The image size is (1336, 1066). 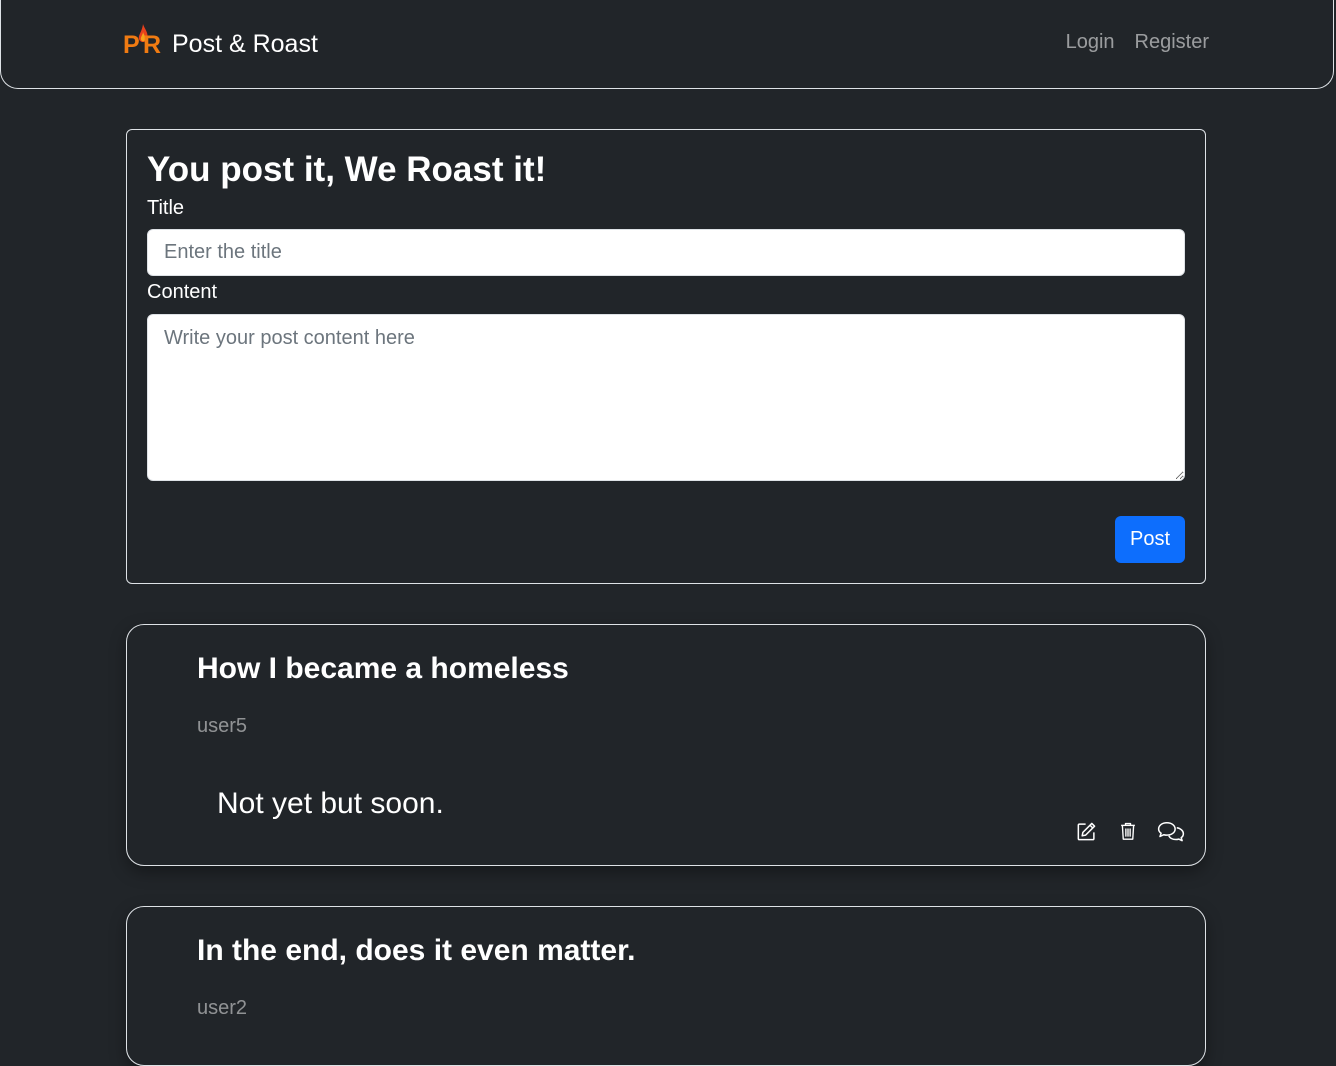 What do you see at coordinates (330, 803) in the screenshot?
I see `post-body: Not yet but soon.` at bounding box center [330, 803].